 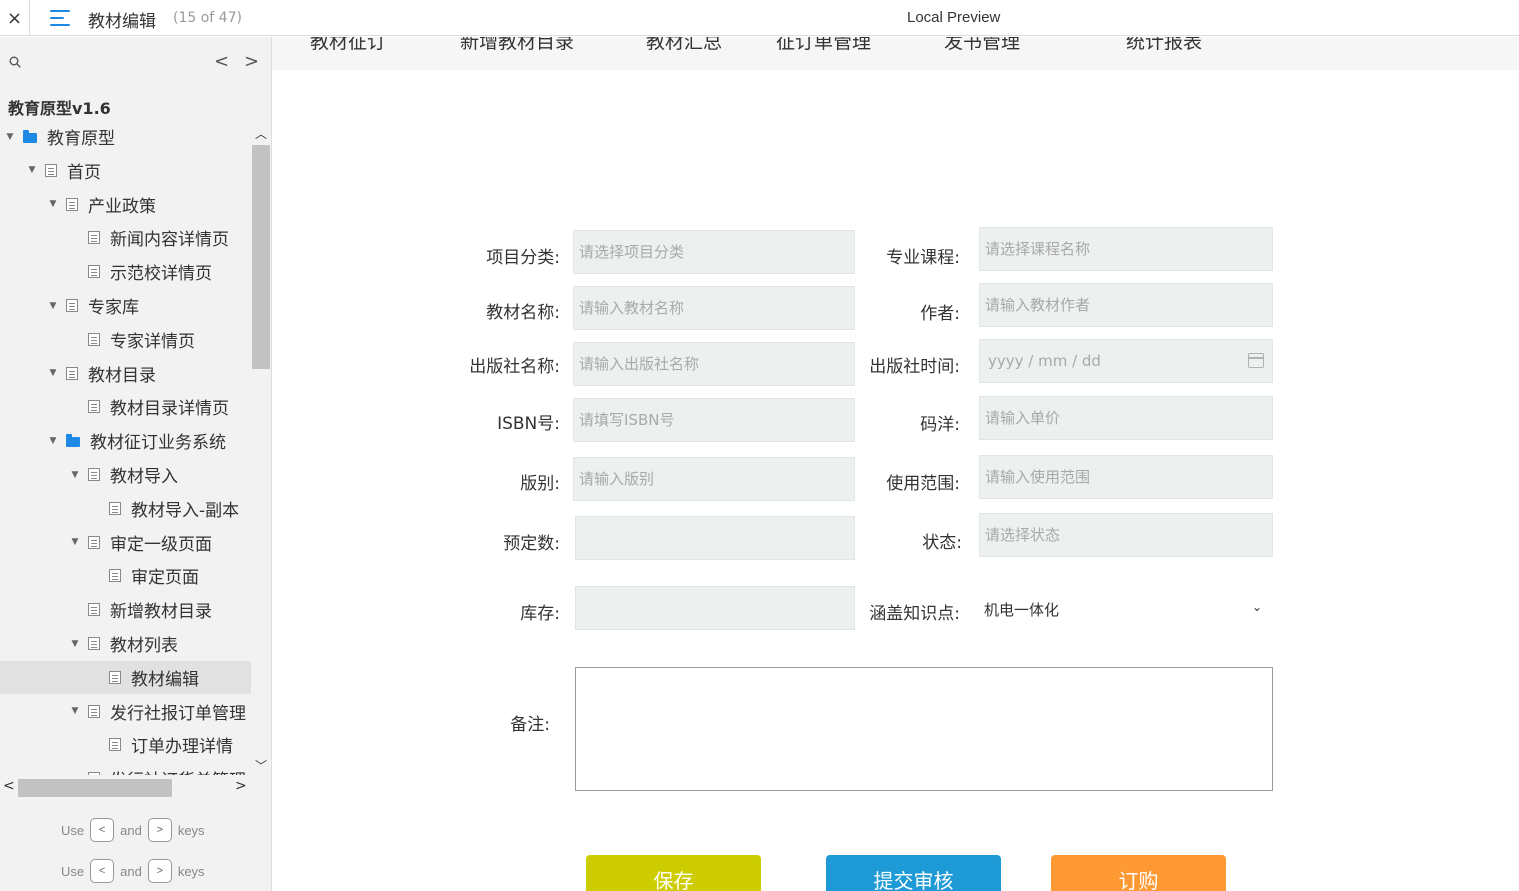 I want to click on hint-keys: keys, so click(x=191, y=871).